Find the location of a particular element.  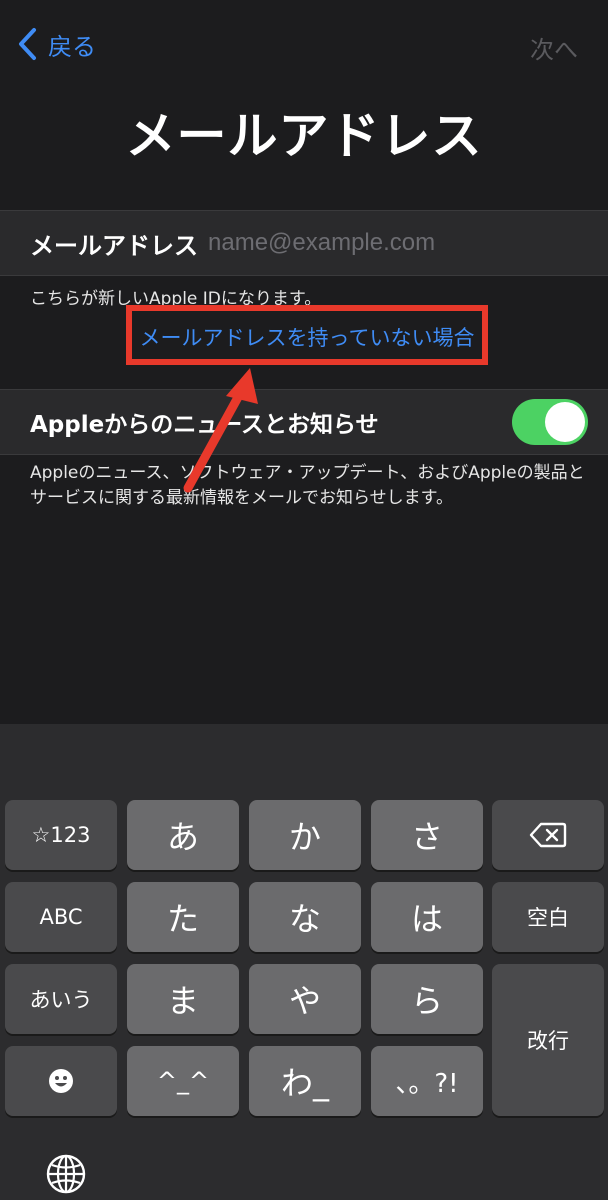

back-label: 戻る is located at coordinates (72, 46).